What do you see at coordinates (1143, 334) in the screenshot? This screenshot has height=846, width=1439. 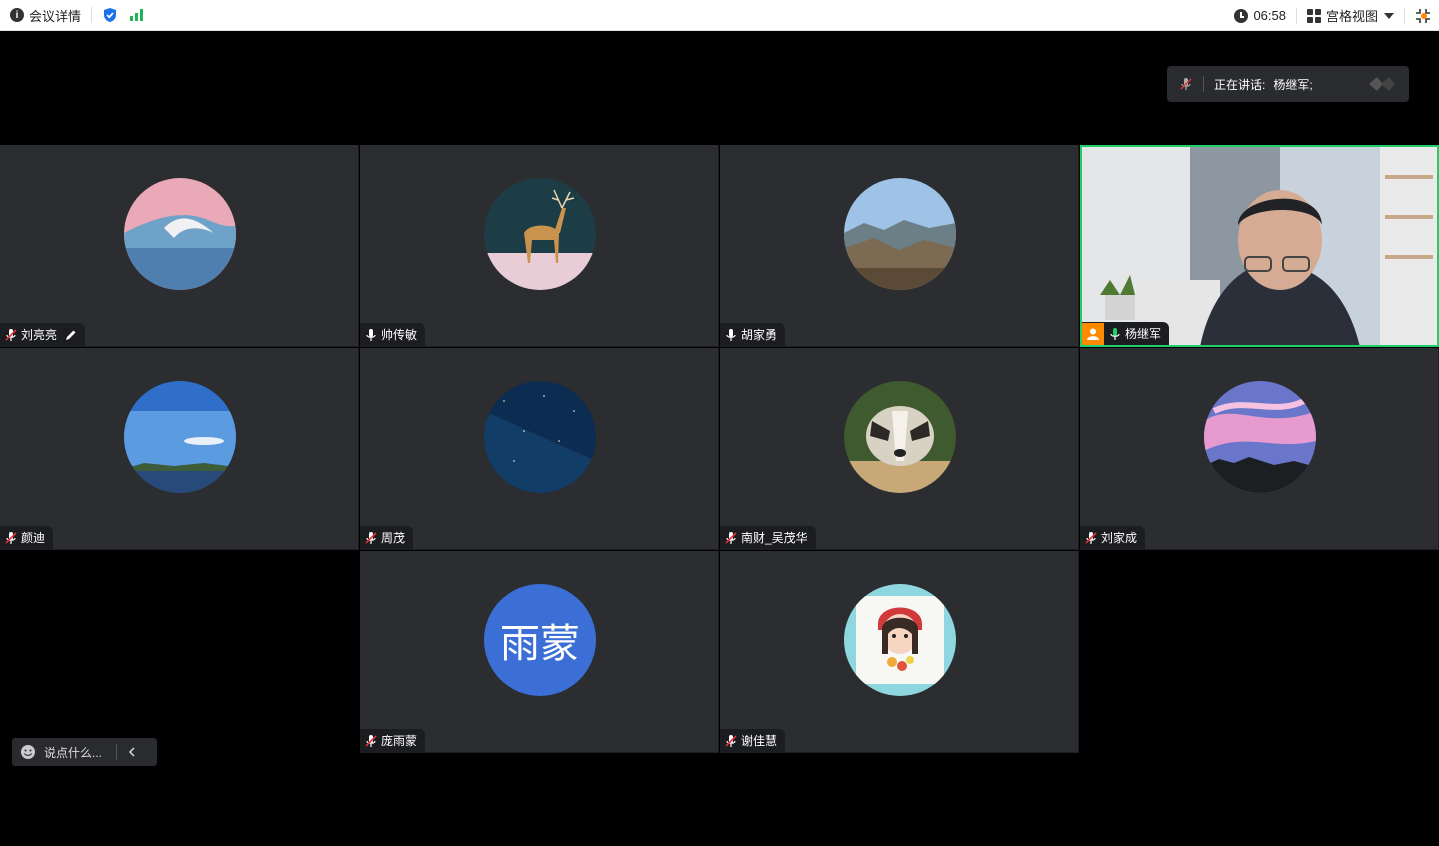 I see `participant-name: 杨继军` at bounding box center [1143, 334].